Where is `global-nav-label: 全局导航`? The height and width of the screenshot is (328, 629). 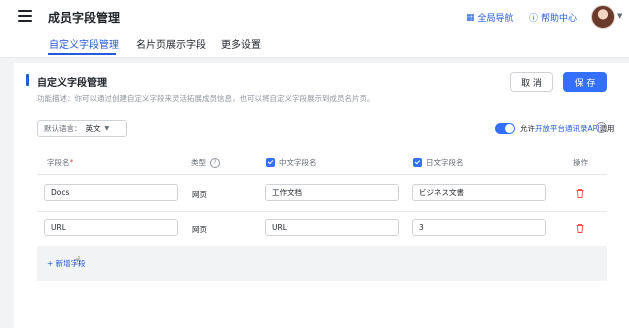 global-nav-label: 全局导航 is located at coordinates (495, 19).